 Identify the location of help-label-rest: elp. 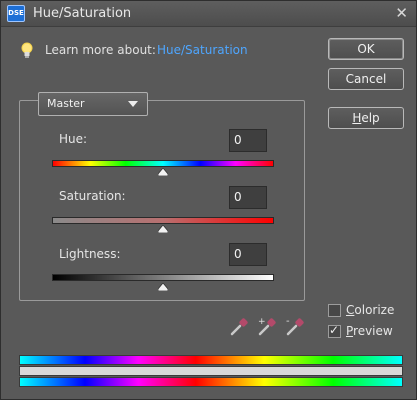
(370, 118).